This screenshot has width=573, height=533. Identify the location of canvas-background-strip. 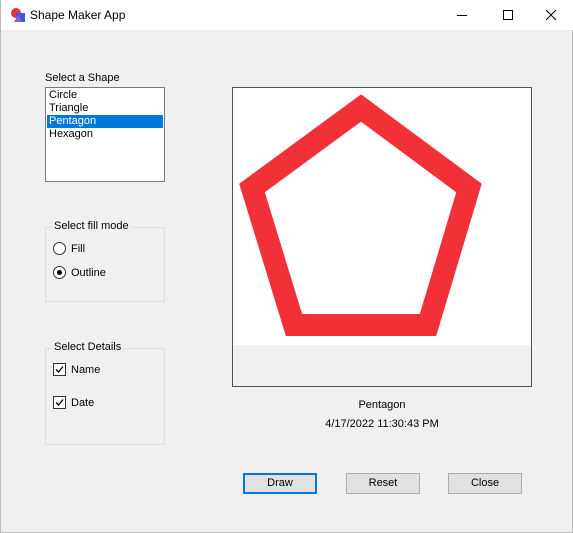
(382, 365).